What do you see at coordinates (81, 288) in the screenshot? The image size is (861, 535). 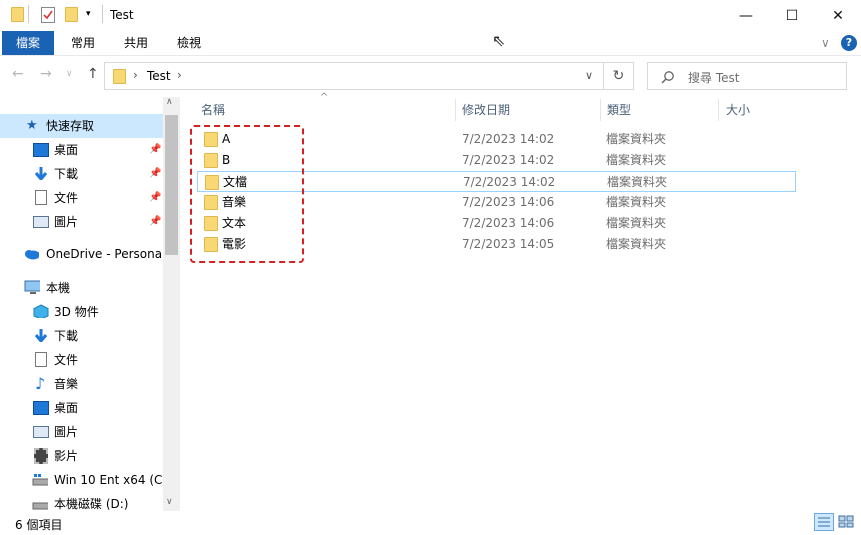 I see `sidebar-item-this-pc: 本機` at bounding box center [81, 288].